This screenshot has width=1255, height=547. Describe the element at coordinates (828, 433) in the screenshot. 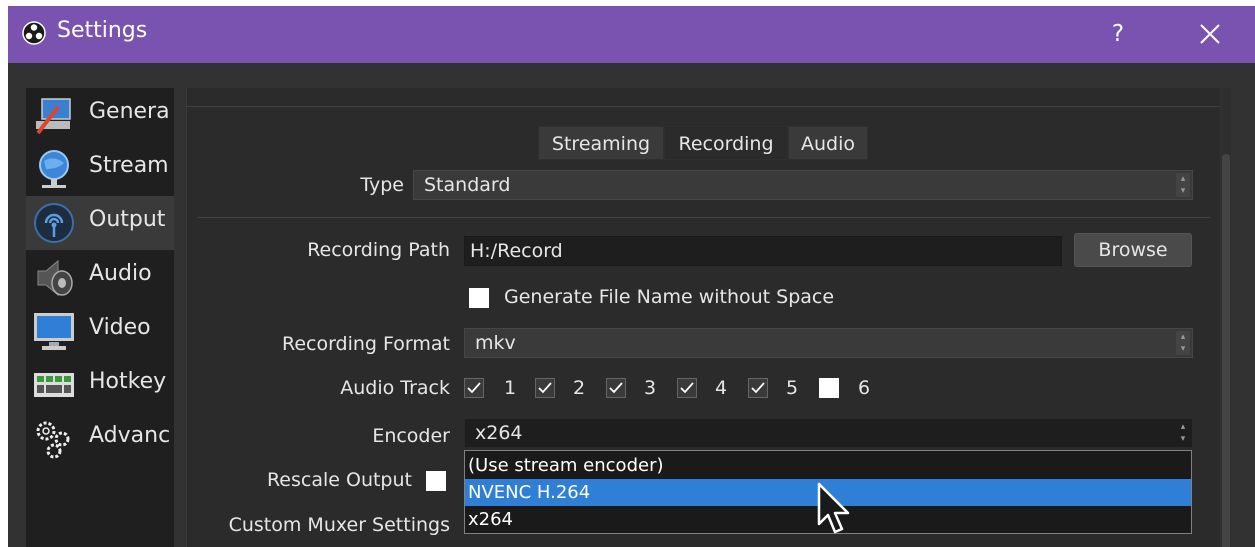

I see `encoder-select: x264 ▴ ▾` at that location.